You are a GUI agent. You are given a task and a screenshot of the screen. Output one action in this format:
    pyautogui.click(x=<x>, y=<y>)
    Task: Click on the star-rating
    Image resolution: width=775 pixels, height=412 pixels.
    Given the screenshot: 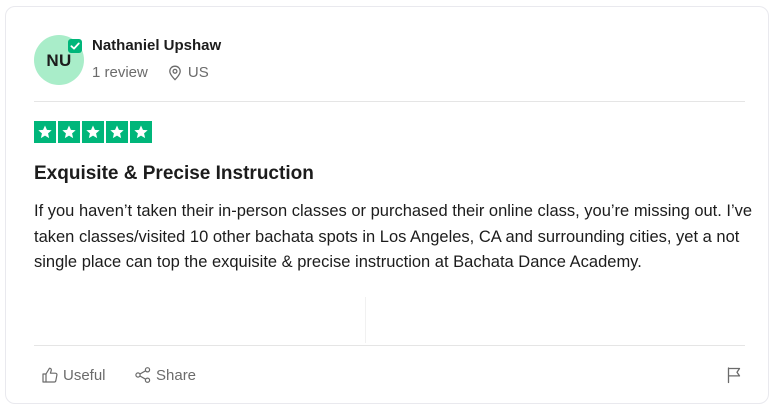 What is the action you would take?
    pyautogui.click(x=93, y=132)
    